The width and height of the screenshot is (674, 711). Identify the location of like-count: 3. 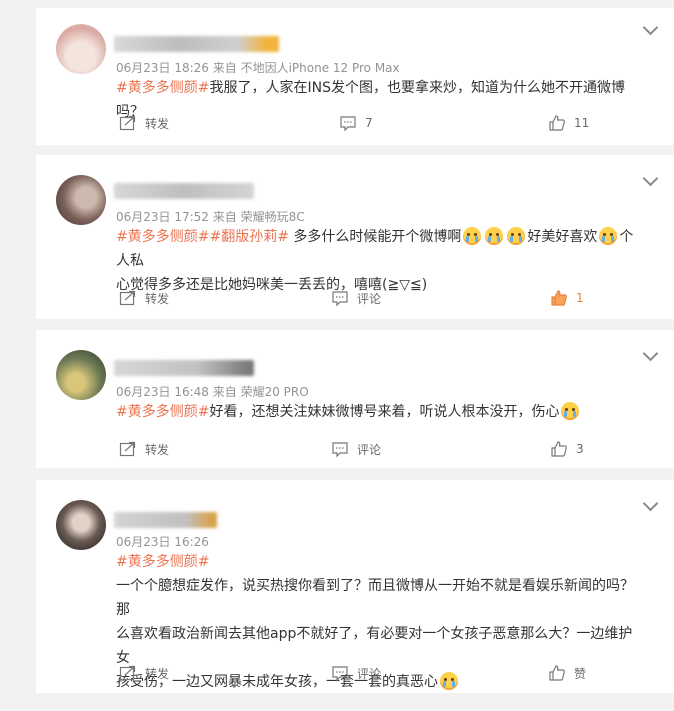
(580, 449).